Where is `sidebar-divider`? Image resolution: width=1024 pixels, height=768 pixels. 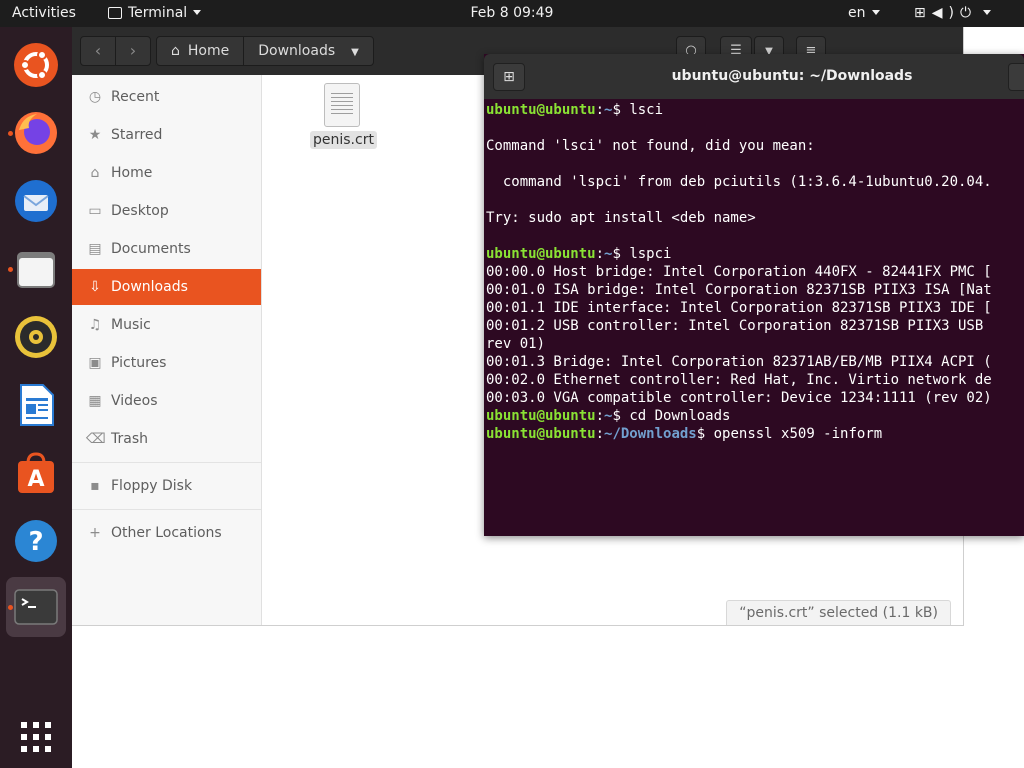 sidebar-divider is located at coordinates (166, 462).